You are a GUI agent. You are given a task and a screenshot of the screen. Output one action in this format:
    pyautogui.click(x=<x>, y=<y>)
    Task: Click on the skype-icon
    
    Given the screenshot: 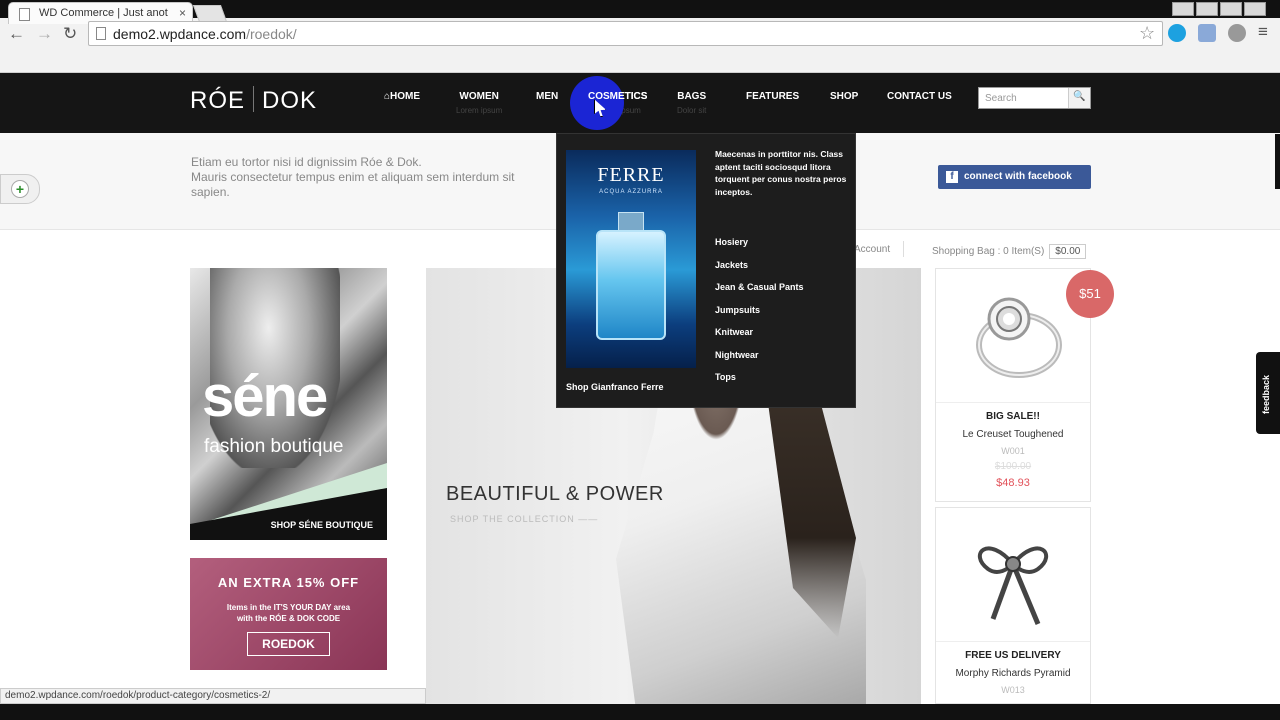 What is the action you would take?
    pyautogui.click(x=1177, y=33)
    